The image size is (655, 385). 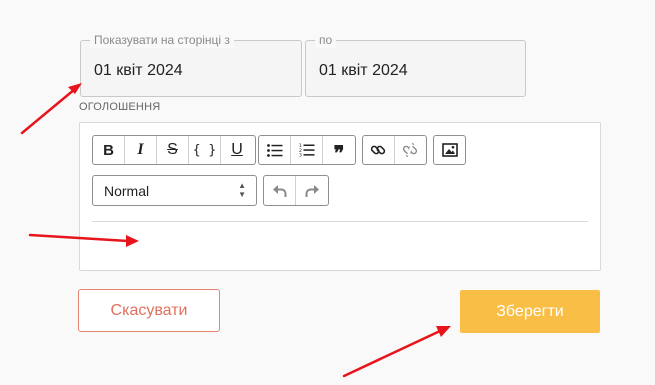 I want to click on insert-image-button, so click(x=449, y=150).